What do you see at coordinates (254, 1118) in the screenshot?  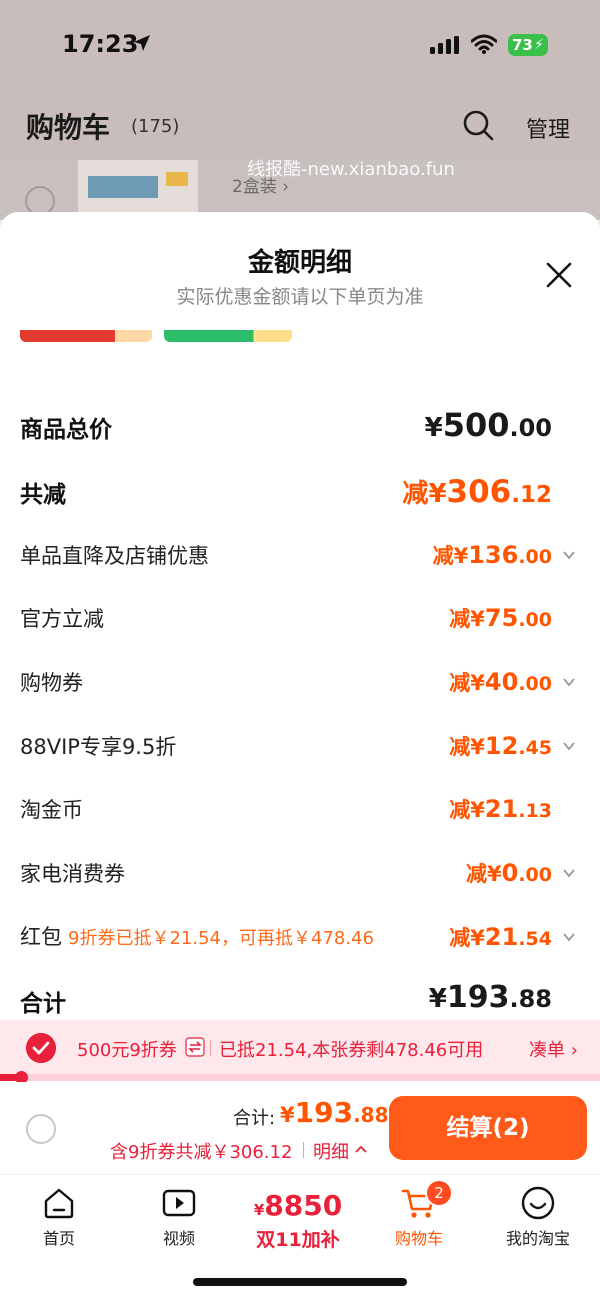 I see `total-label: 合计:` at bounding box center [254, 1118].